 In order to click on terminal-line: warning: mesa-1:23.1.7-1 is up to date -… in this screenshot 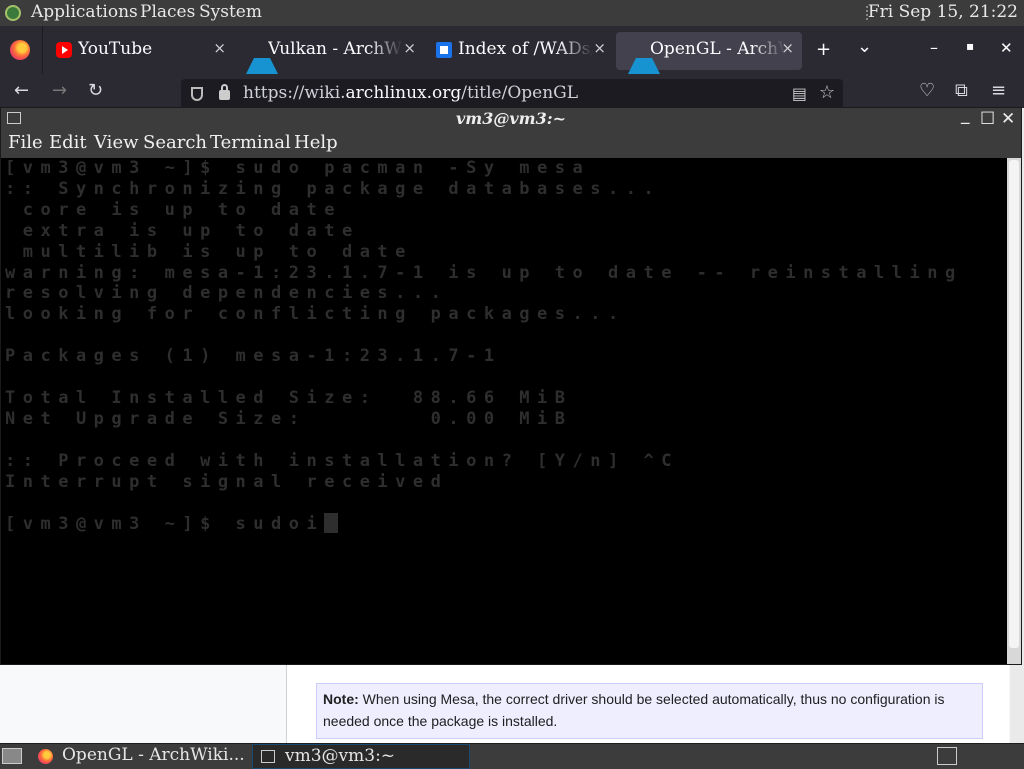, I will do `click(484, 272)`.